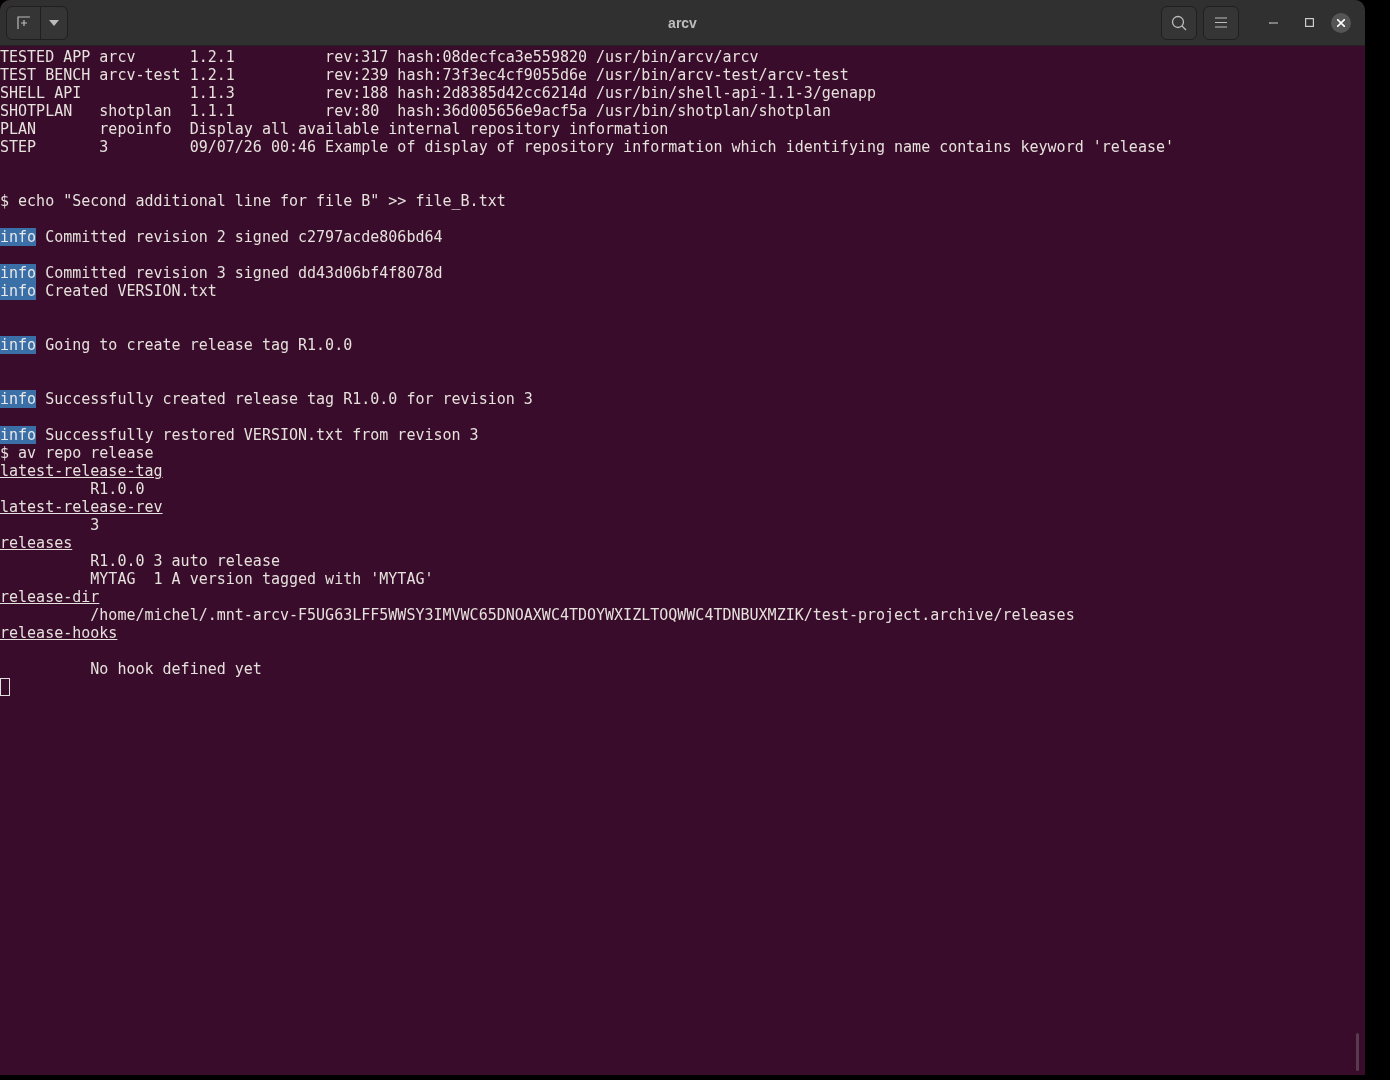 The height and width of the screenshot is (1080, 1390). I want to click on terminal-line: SHOTPLAN shotplan 1.1.1 rev:80 hash:36d005656e9acf5a /usr/bin/shotplan/shotplan, so click(415, 111).